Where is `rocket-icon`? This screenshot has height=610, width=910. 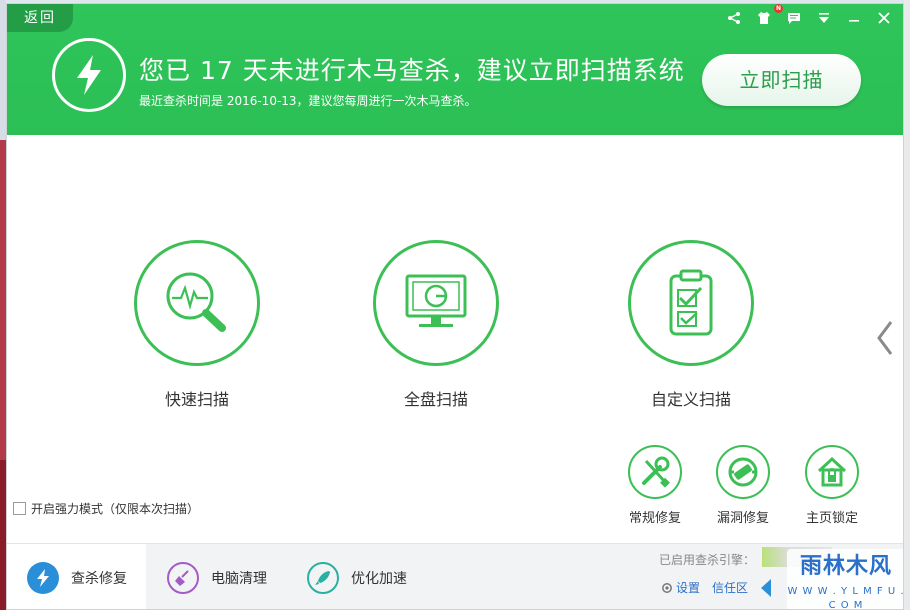 rocket-icon is located at coordinates (323, 578).